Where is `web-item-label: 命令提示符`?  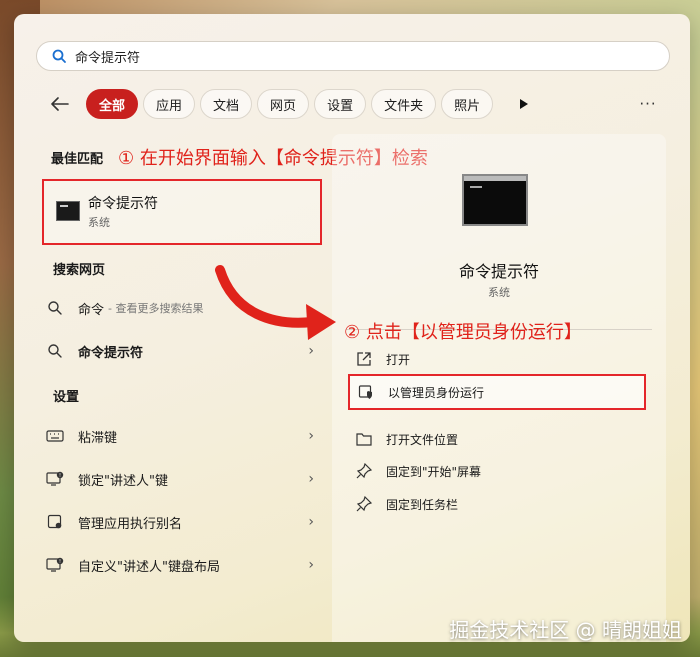 web-item-label: 命令提示符 is located at coordinates (111, 353).